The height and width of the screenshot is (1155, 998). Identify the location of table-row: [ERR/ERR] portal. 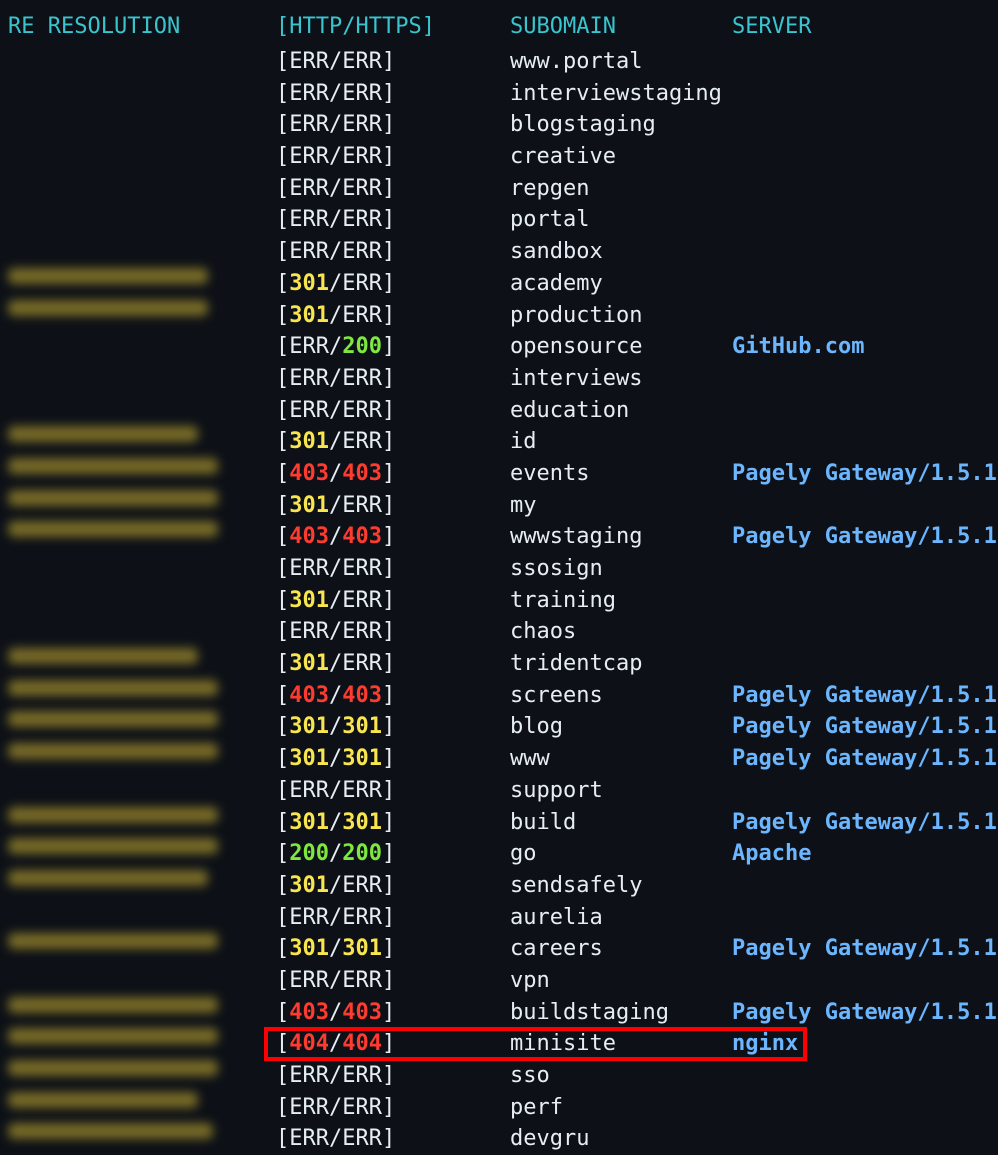
(499, 220).